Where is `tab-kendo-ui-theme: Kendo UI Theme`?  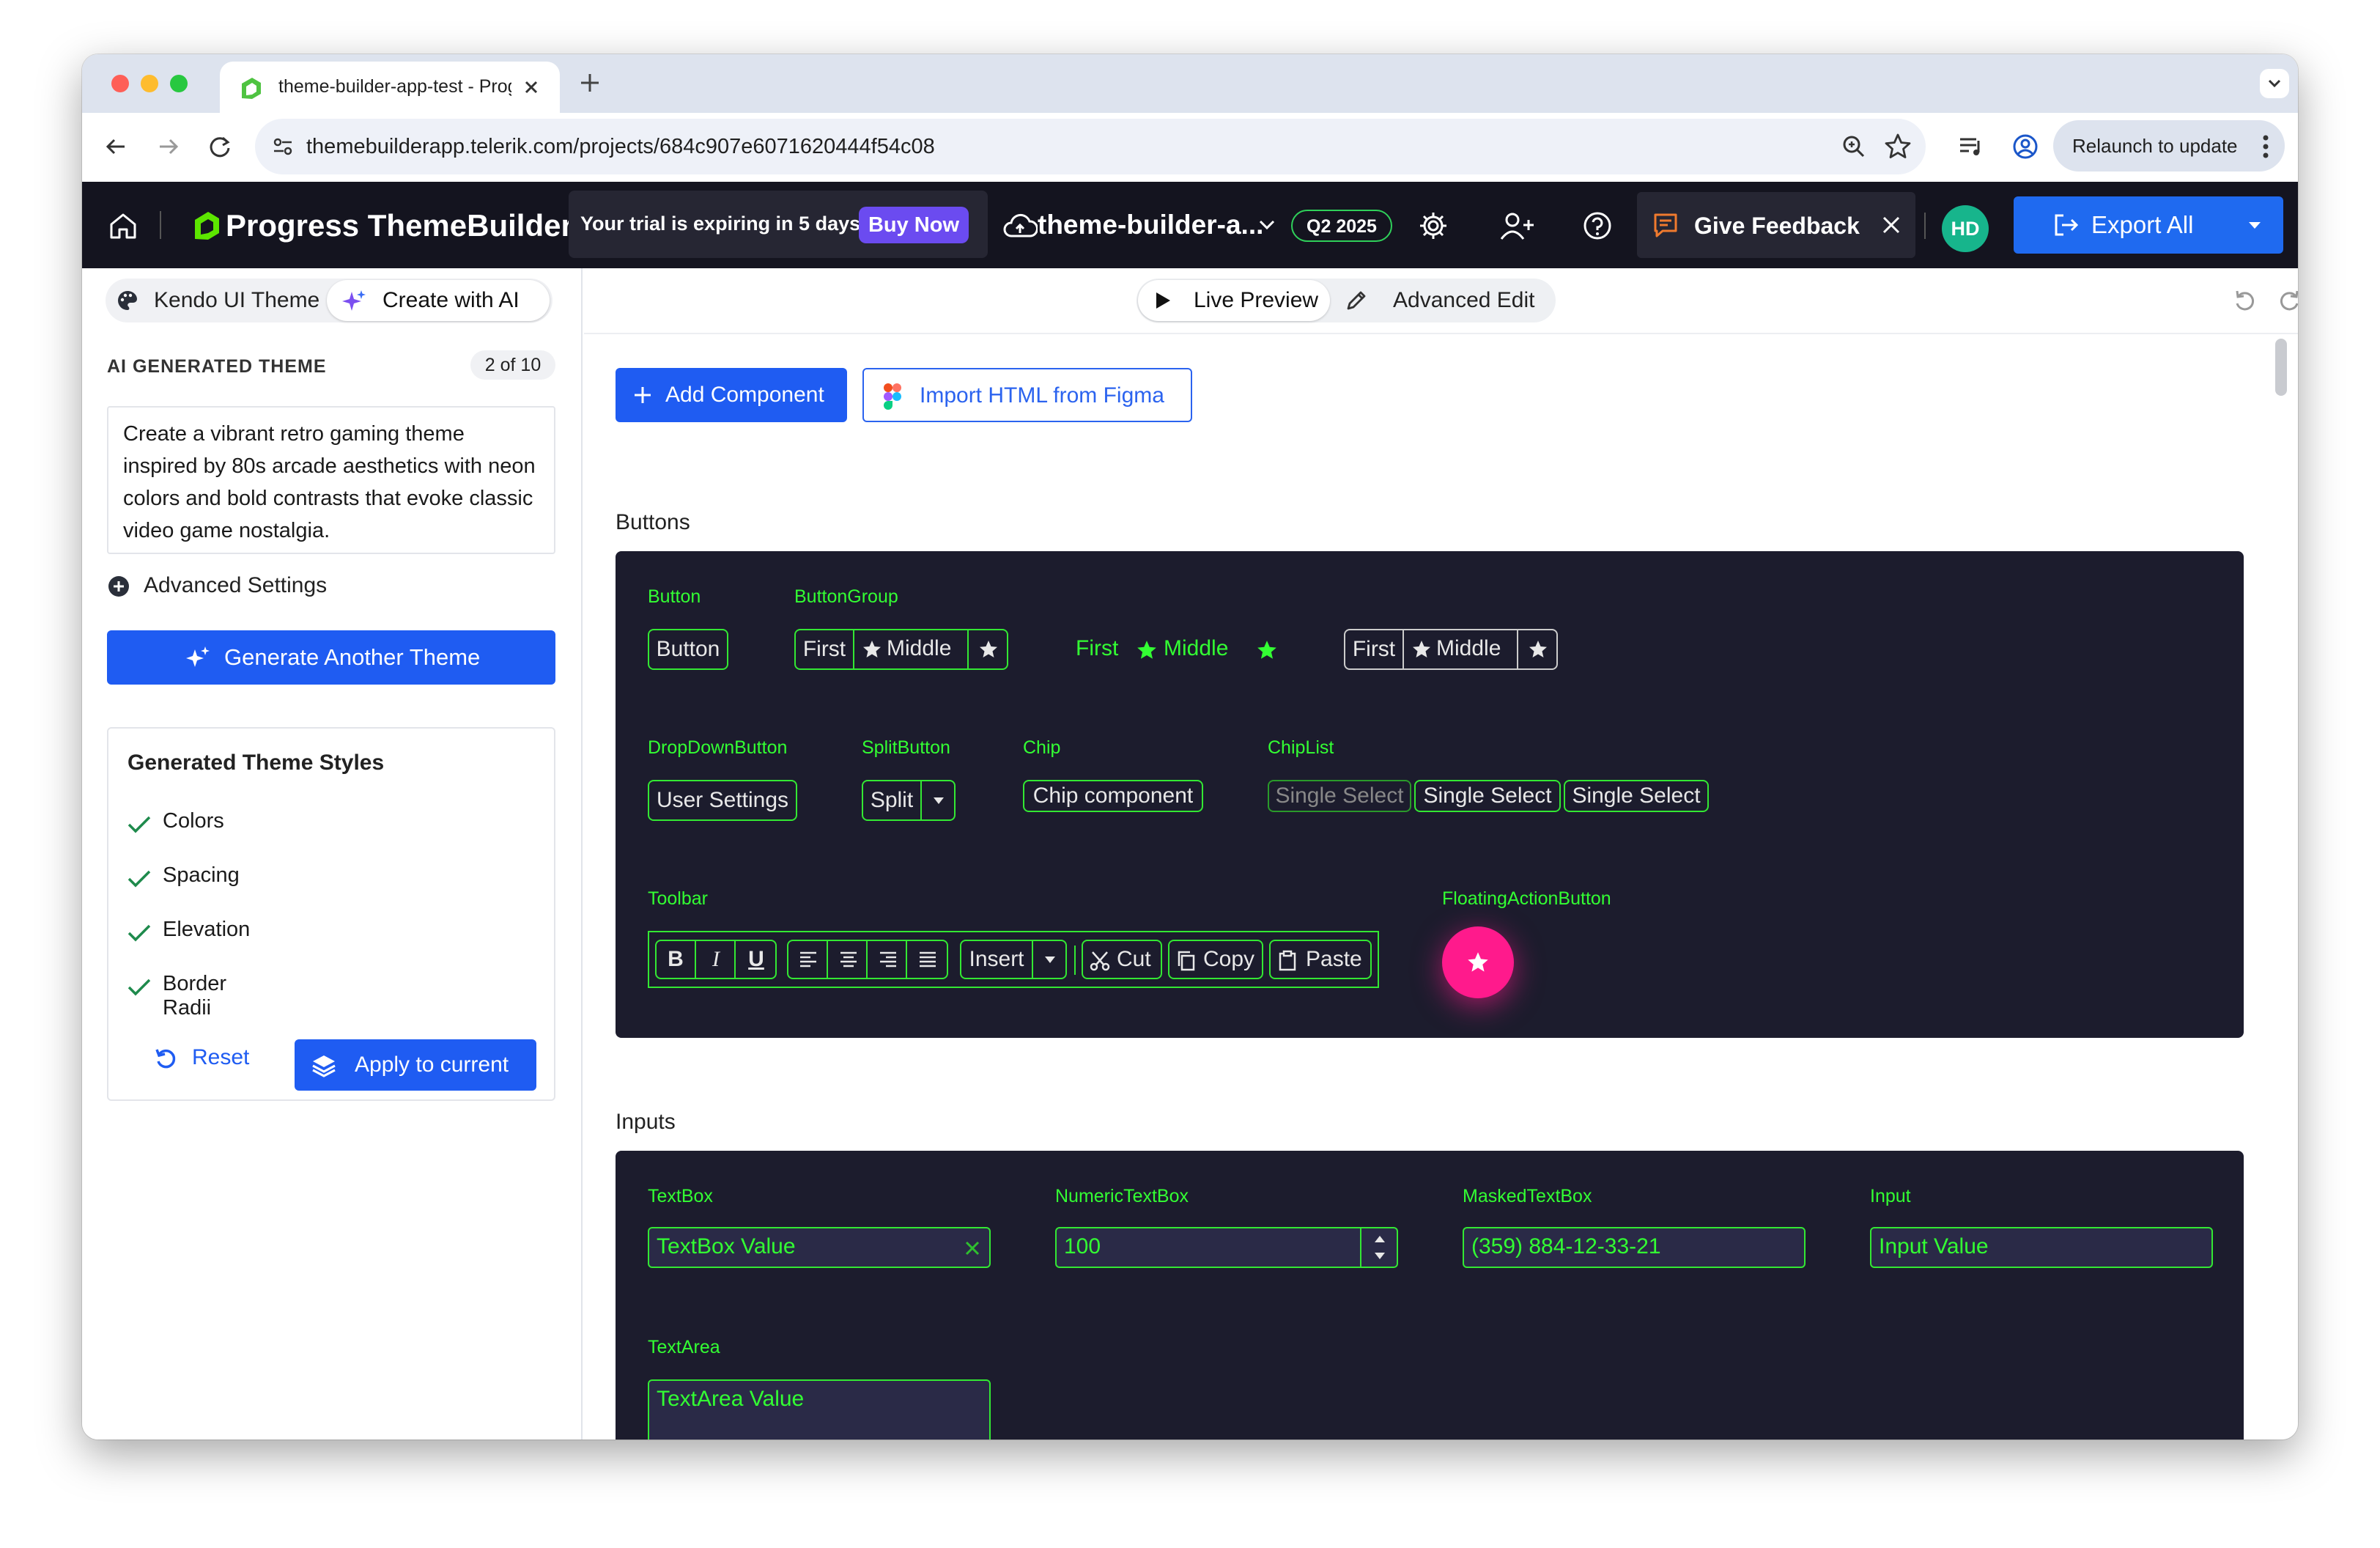 tab-kendo-ui-theme: Kendo UI Theme is located at coordinates (236, 300).